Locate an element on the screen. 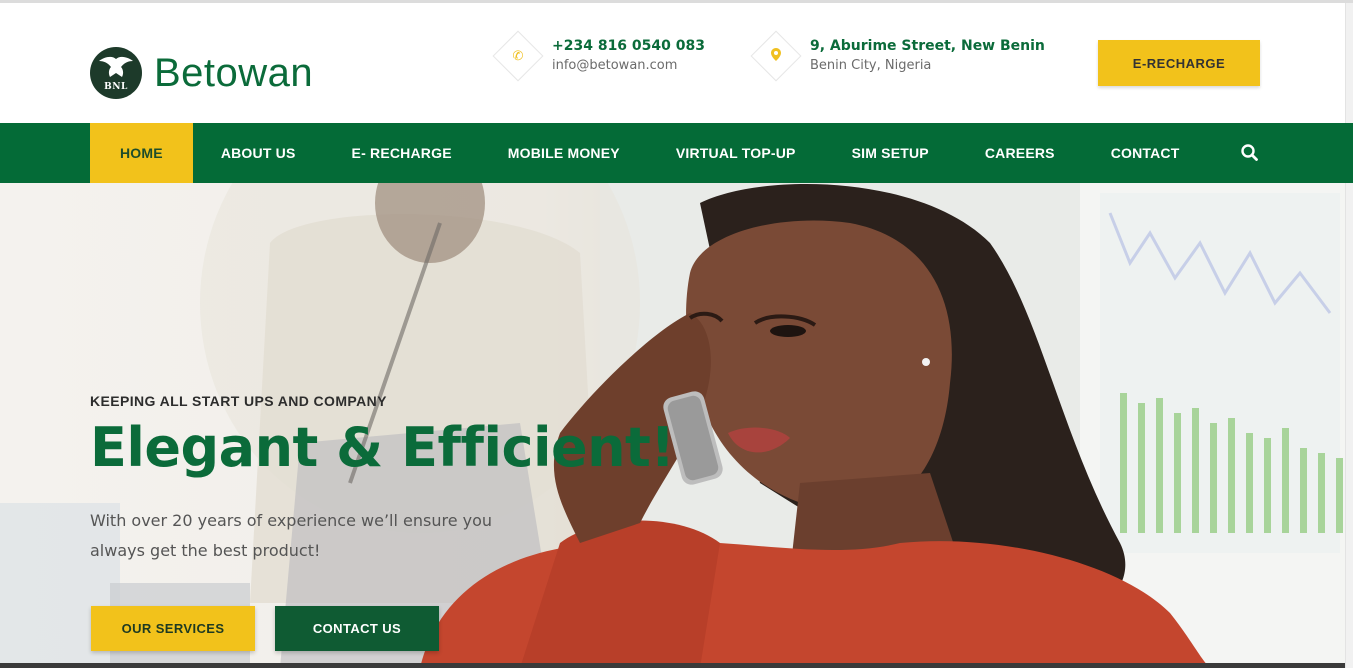 This screenshot has height=668, width=1353. nav-item-virtual-top-up: VIRTUAL TOP-UP is located at coordinates (736, 153).